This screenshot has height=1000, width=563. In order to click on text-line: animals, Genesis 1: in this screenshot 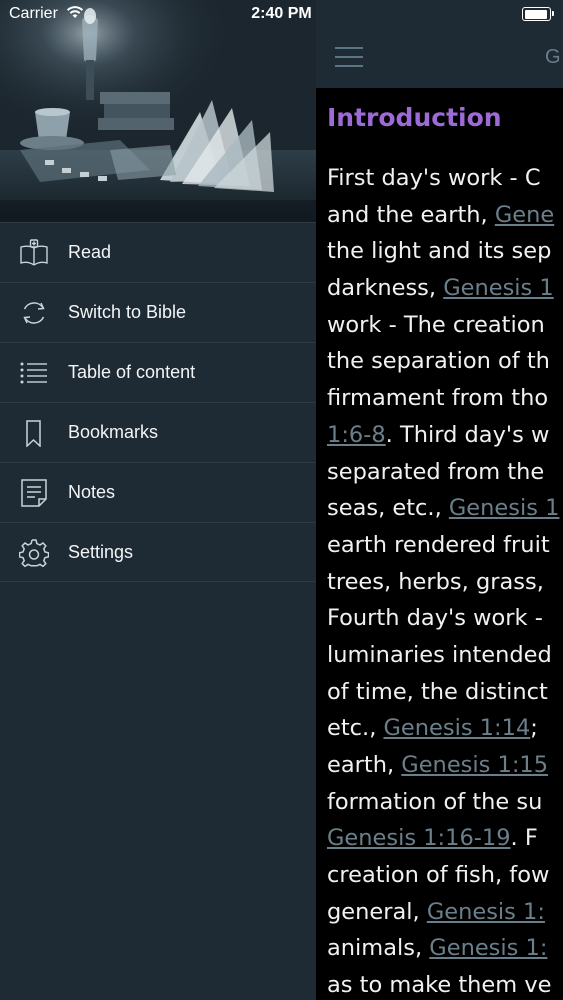, I will do `click(445, 949)`.